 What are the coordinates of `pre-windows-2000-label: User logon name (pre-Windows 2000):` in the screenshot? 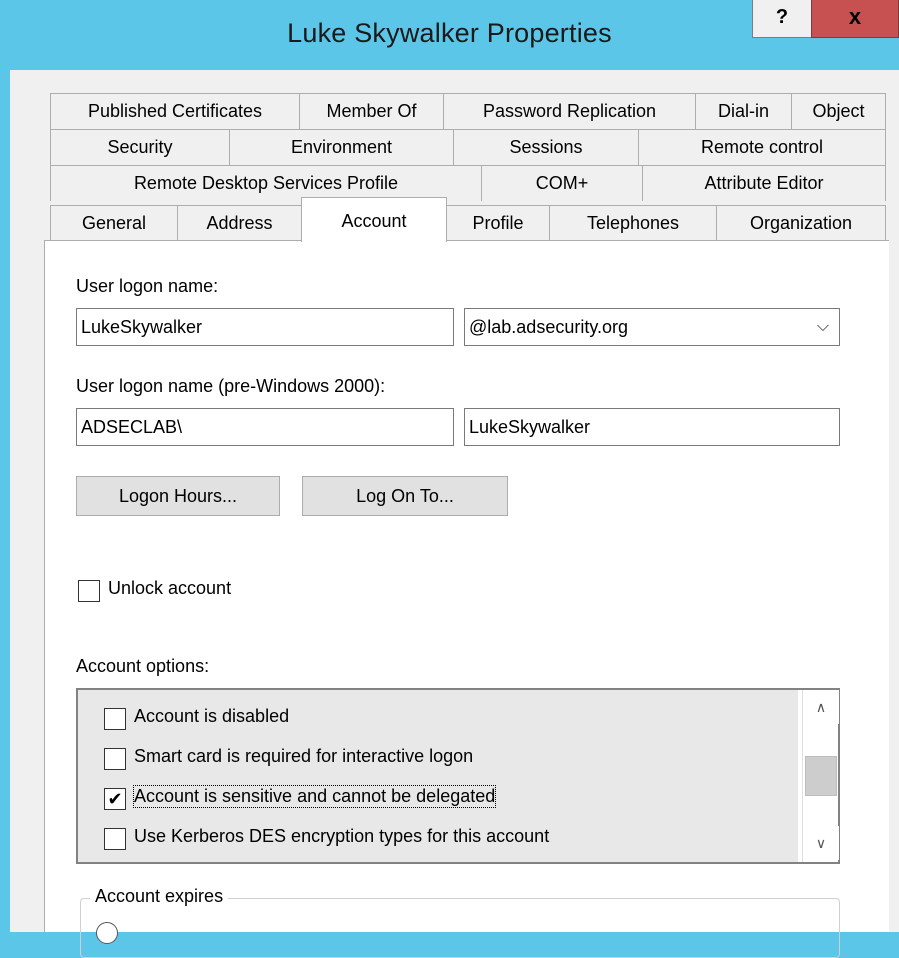 It's located at (231, 386).